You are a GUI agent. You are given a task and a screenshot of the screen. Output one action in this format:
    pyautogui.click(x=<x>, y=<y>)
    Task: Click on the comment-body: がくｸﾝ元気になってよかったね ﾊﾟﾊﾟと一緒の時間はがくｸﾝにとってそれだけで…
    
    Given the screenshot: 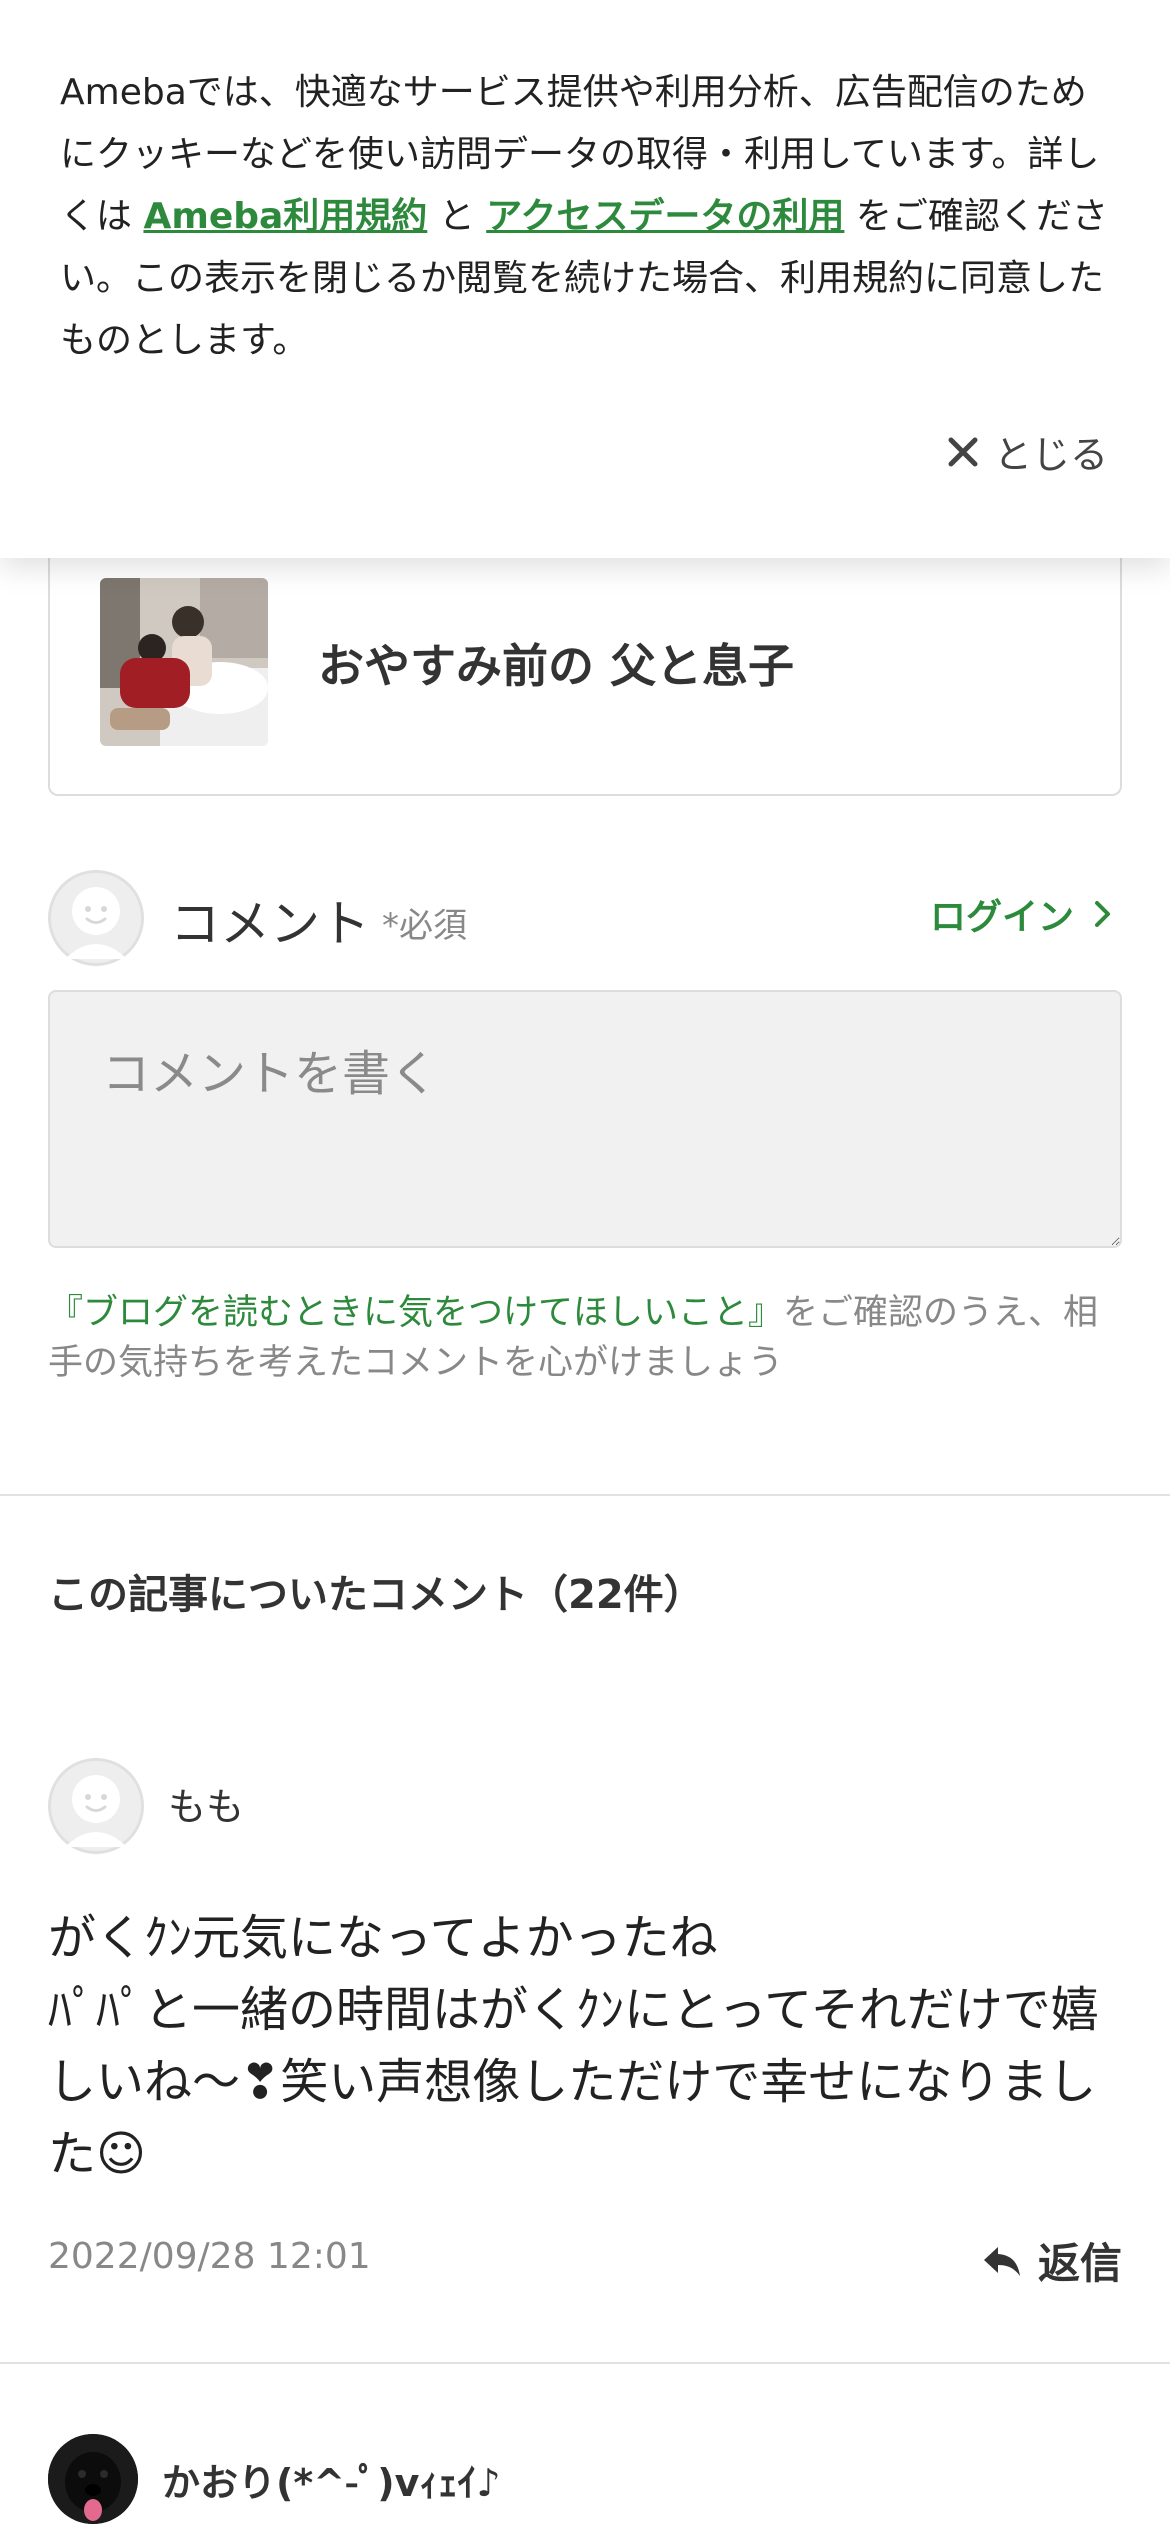 What is the action you would take?
    pyautogui.click(x=588, y=2046)
    